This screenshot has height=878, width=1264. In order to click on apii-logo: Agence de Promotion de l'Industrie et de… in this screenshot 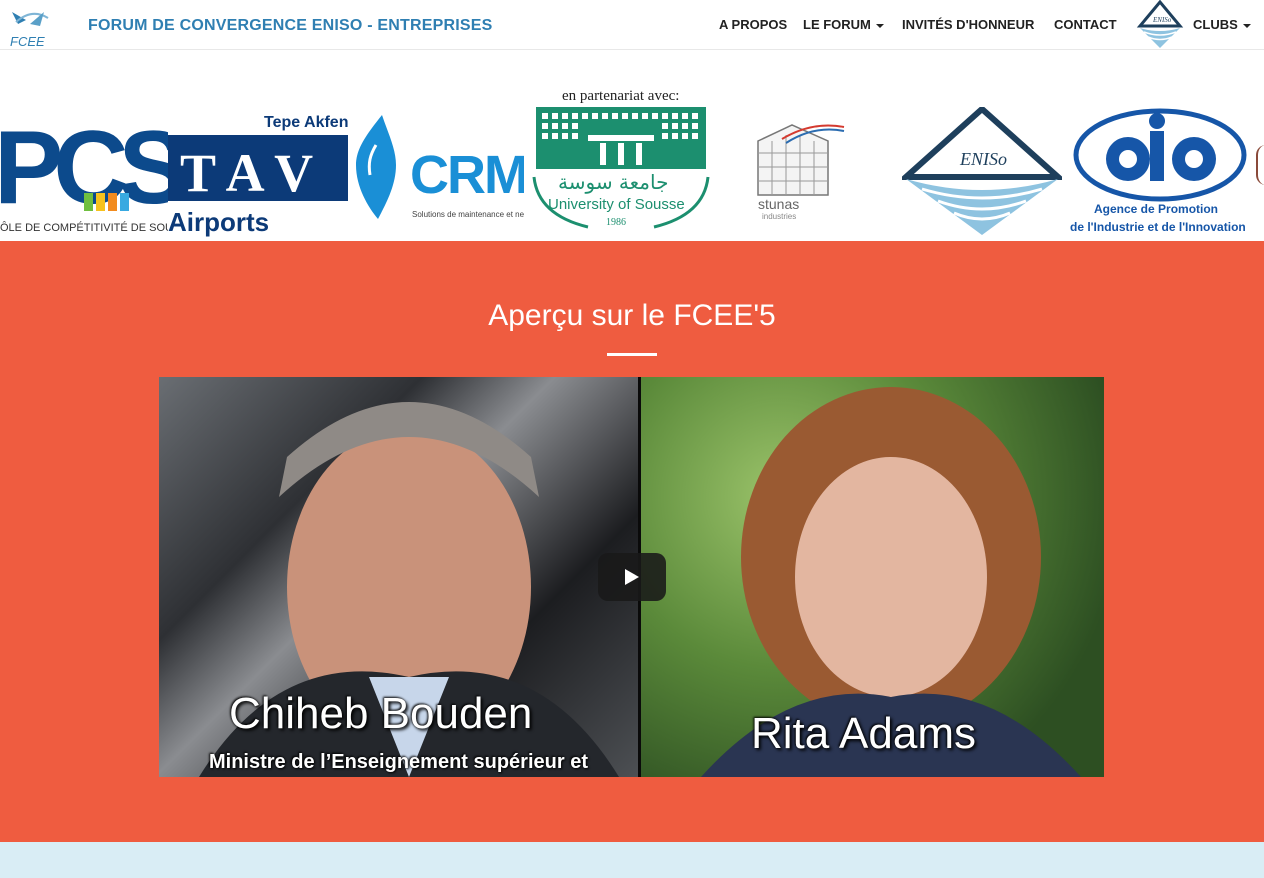, I will do `click(1161, 171)`.